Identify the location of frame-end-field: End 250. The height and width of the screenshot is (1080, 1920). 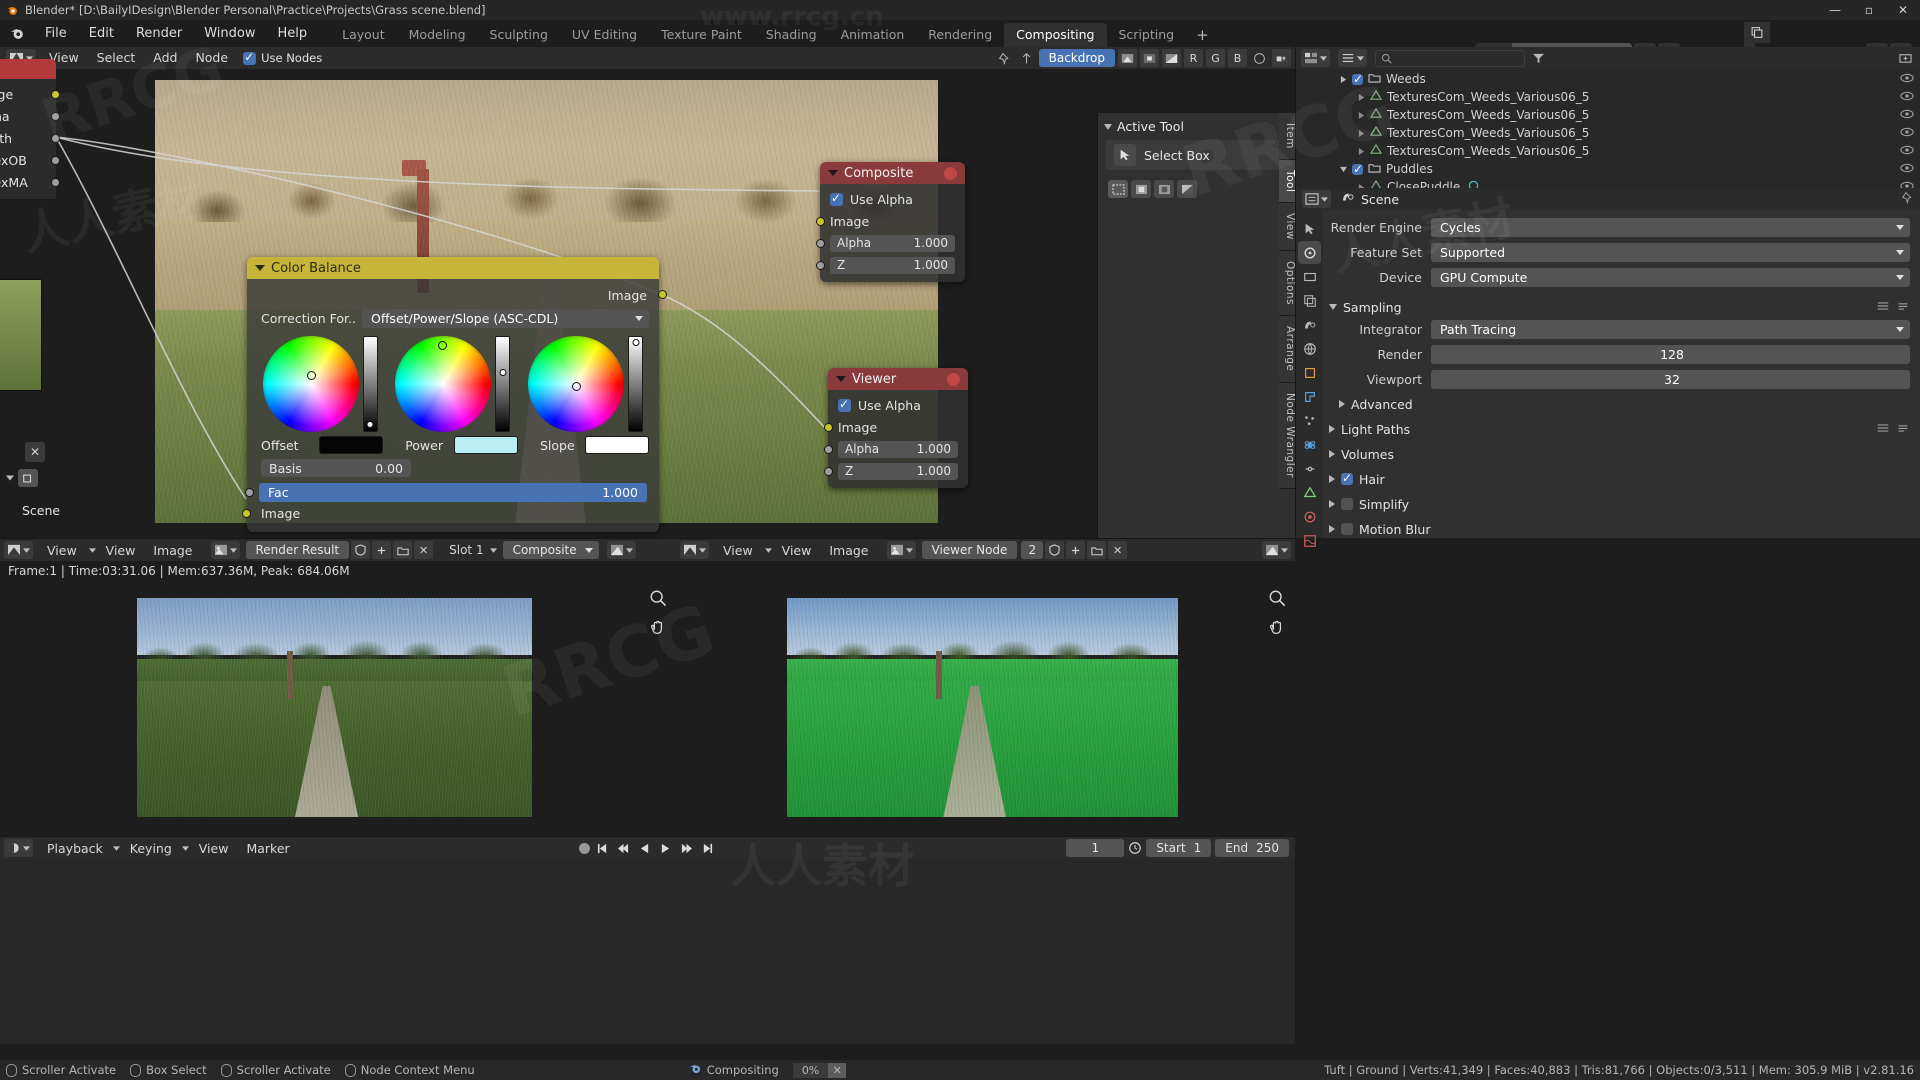
(1252, 848).